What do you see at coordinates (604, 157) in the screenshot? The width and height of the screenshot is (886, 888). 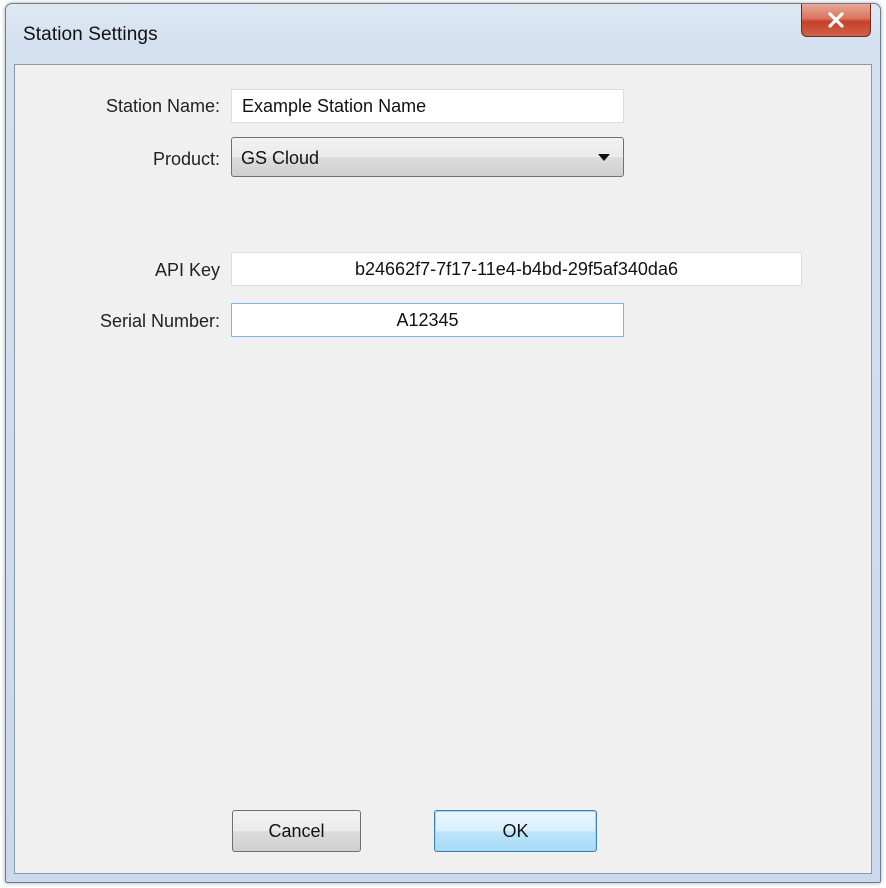 I see `chevron-down-icon` at bounding box center [604, 157].